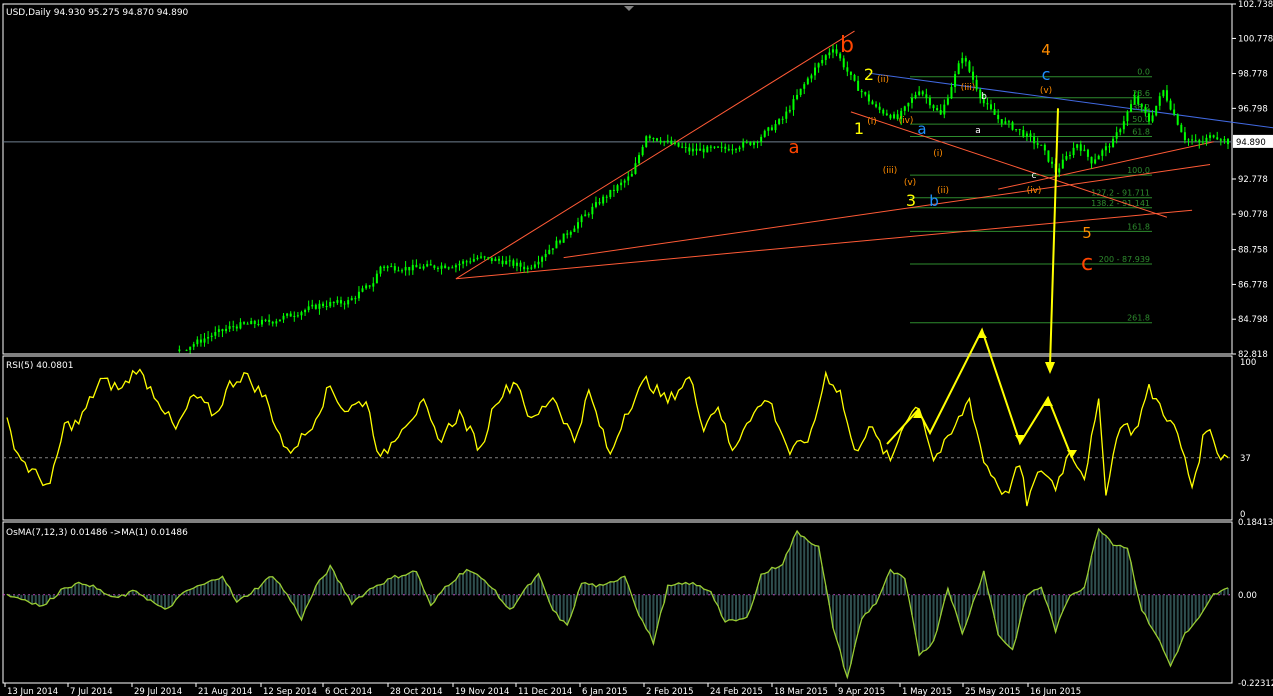  I want to click on price-header: USD,Daily 94.930 95.275 94.870 94.890, so click(97, 13).